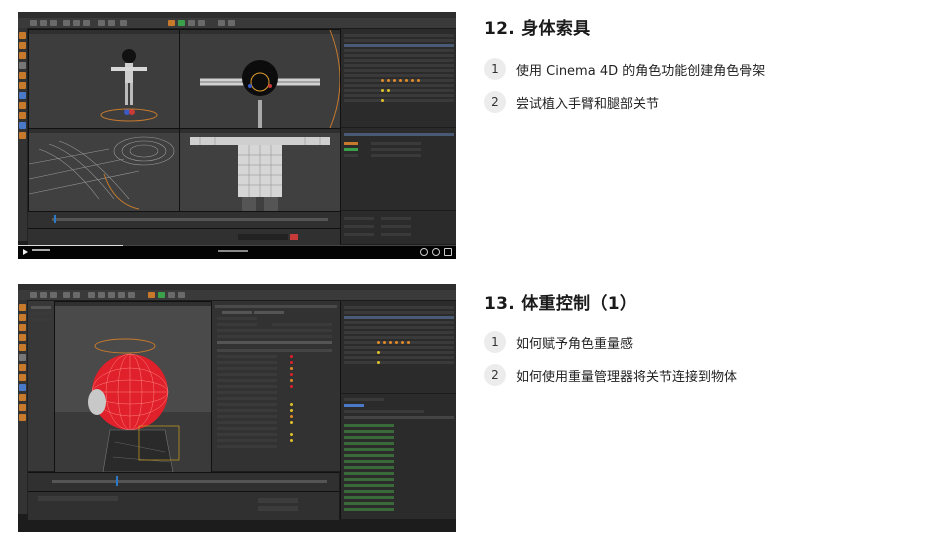  I want to click on video-filename, so click(233, 251).